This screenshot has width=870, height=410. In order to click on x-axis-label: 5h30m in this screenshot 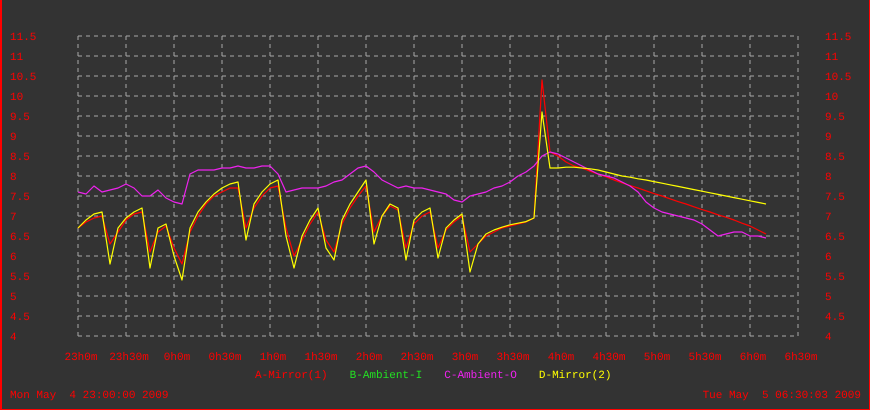, I will do `click(705, 358)`.